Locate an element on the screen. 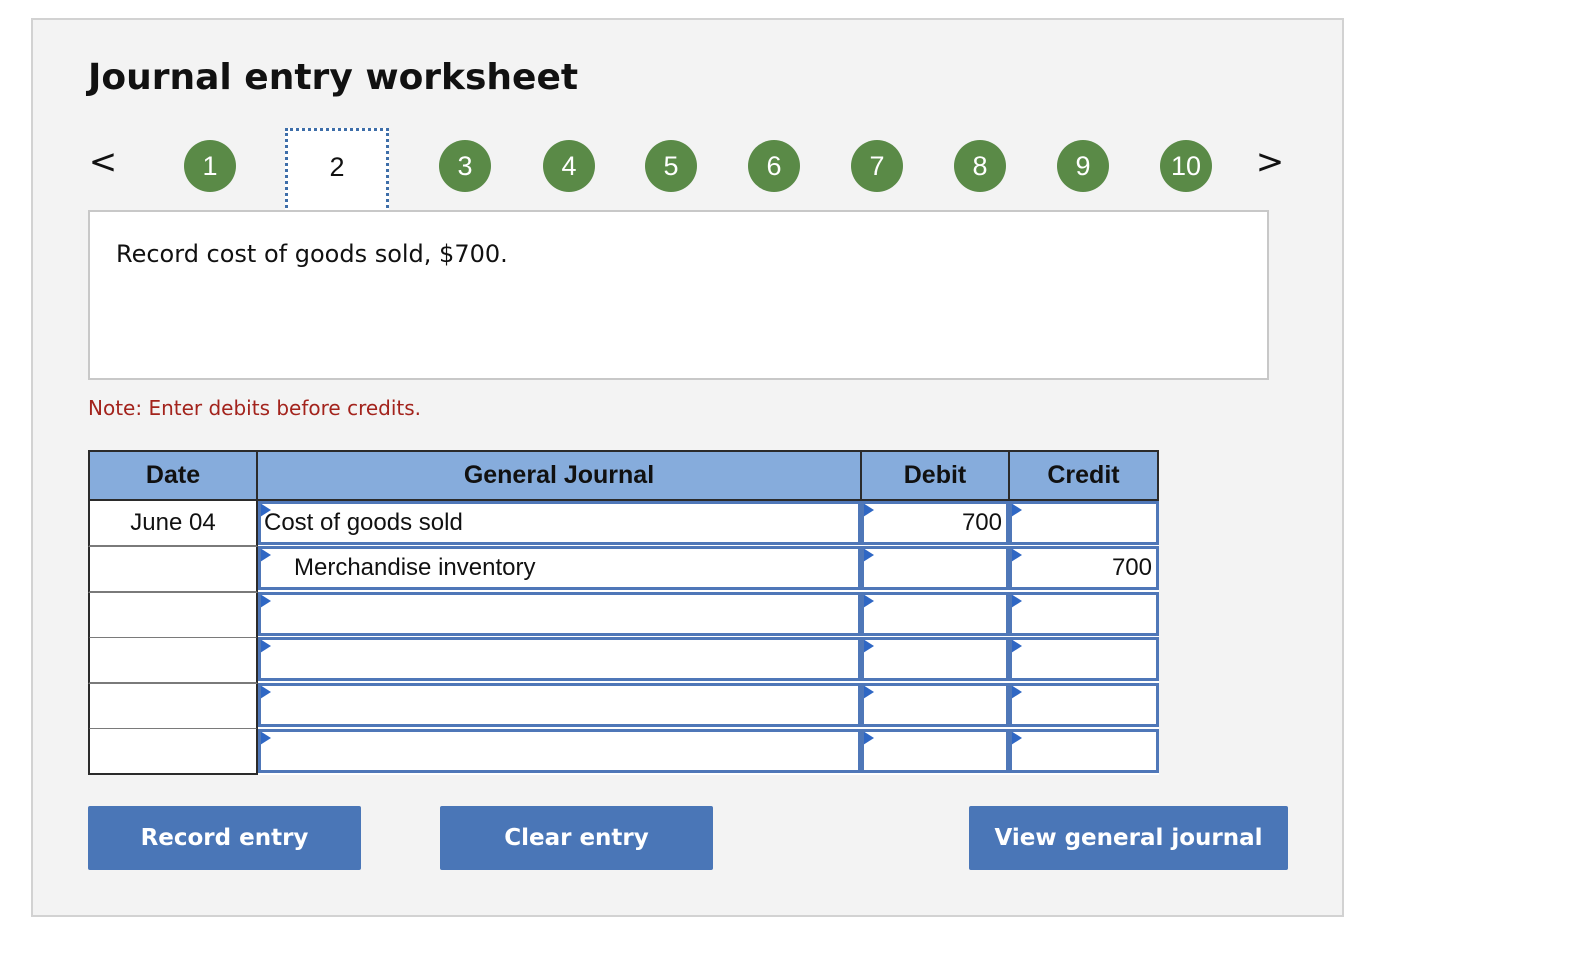  step-9-button: 9 is located at coordinates (1083, 166).